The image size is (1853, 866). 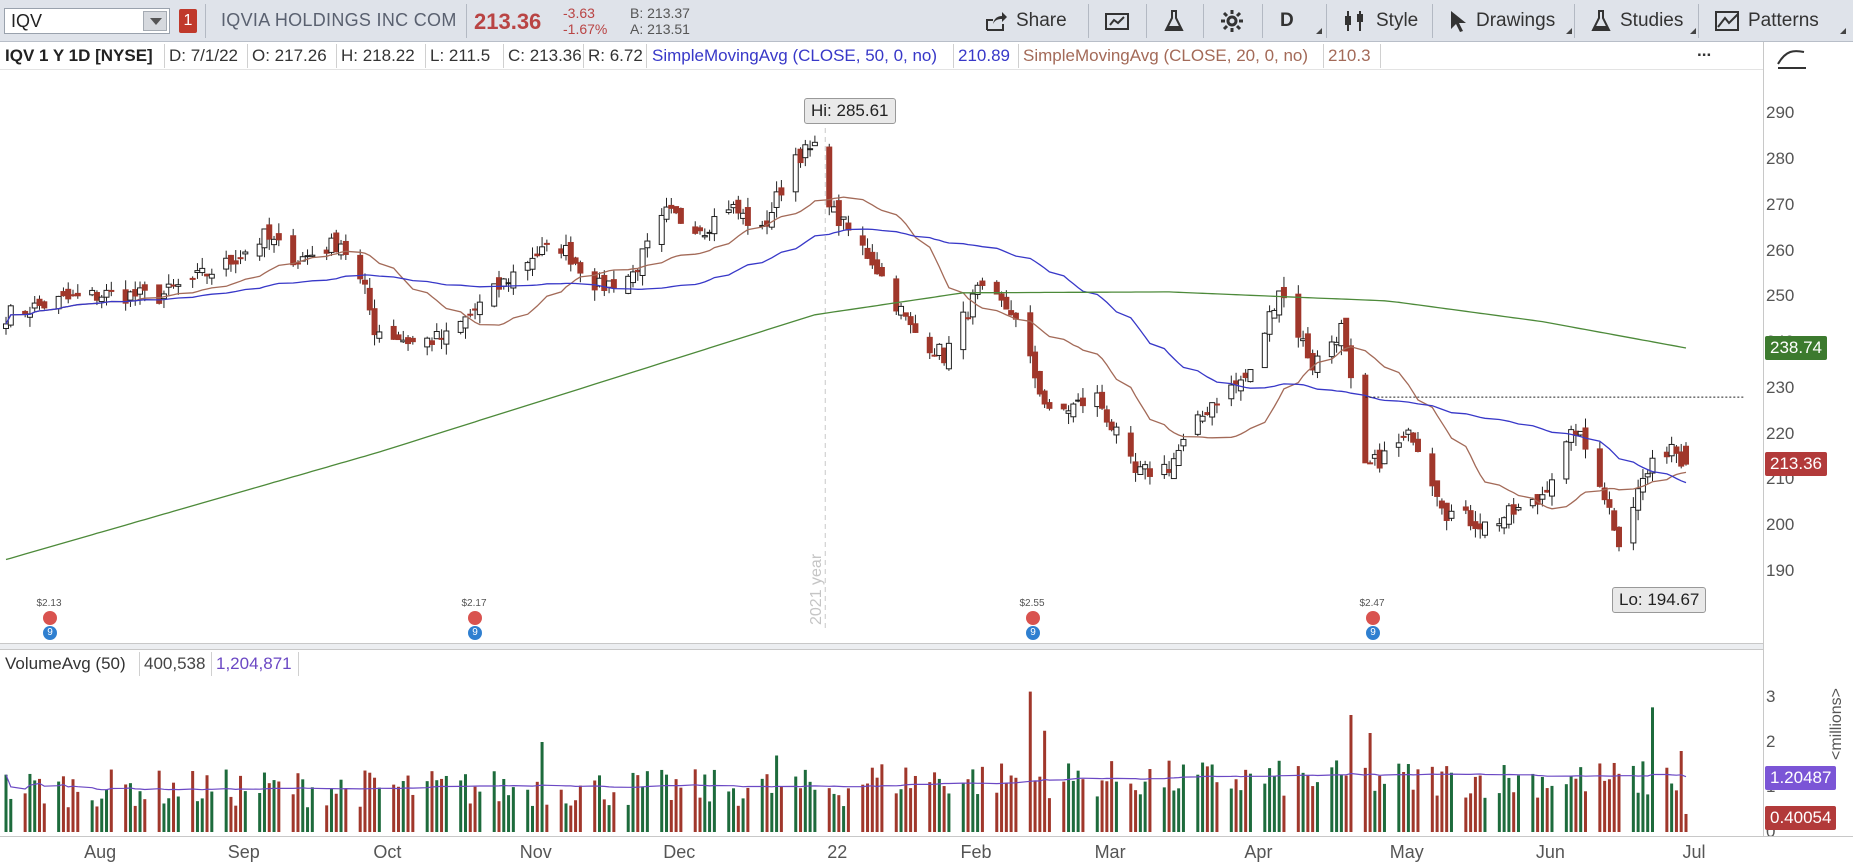 What do you see at coordinates (1297, 21) in the screenshot?
I see `period-button: D` at bounding box center [1297, 21].